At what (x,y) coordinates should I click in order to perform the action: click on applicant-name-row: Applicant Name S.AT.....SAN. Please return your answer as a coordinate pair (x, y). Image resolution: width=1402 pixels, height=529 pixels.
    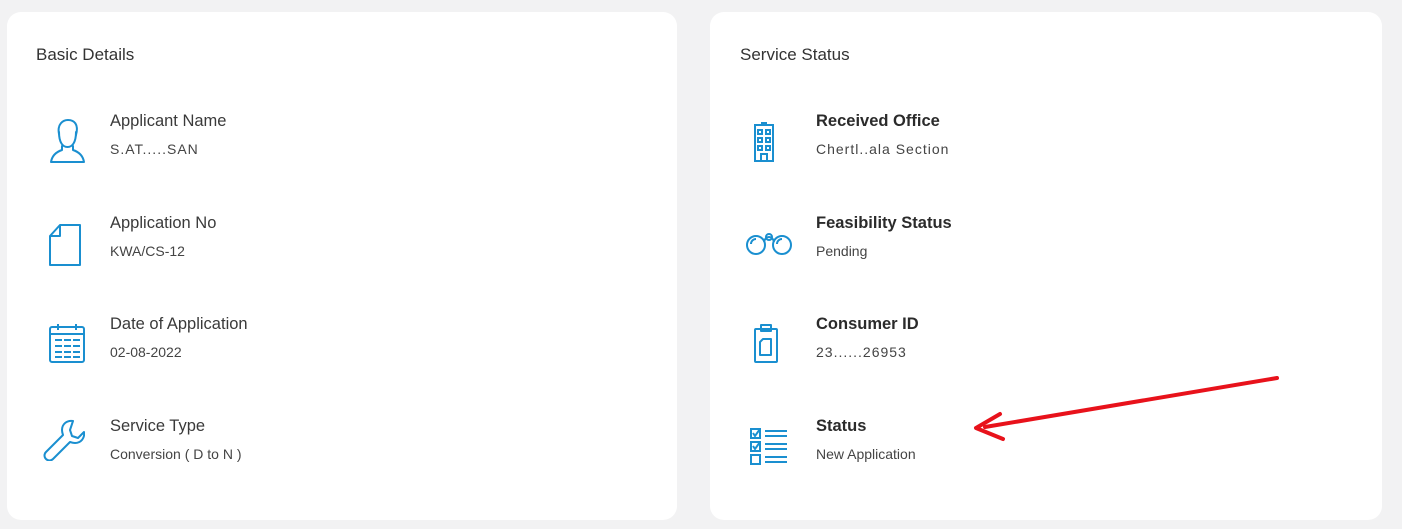
    Looking at the image, I should click on (342, 142).